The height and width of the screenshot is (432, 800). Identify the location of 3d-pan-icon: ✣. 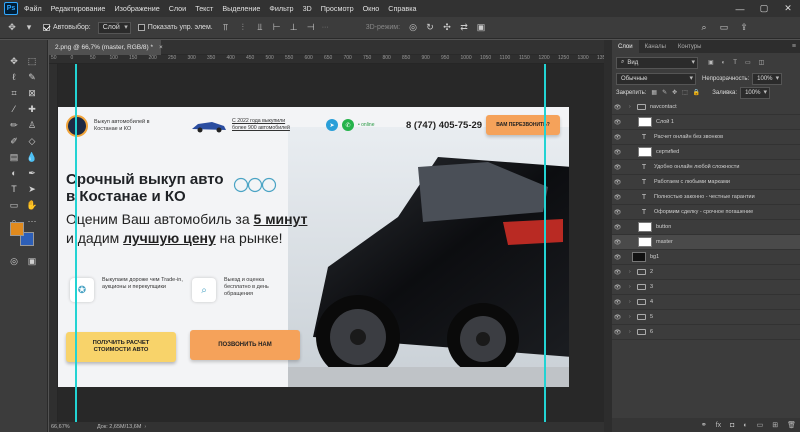
(447, 28).